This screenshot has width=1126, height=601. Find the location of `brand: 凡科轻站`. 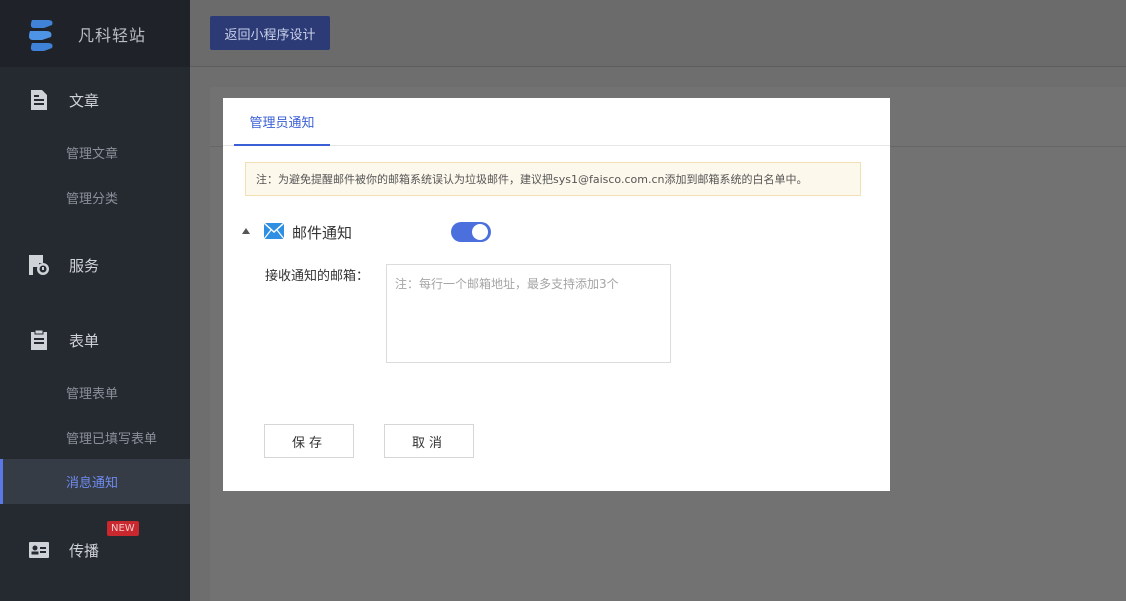

brand: 凡科轻站 is located at coordinates (95, 33).